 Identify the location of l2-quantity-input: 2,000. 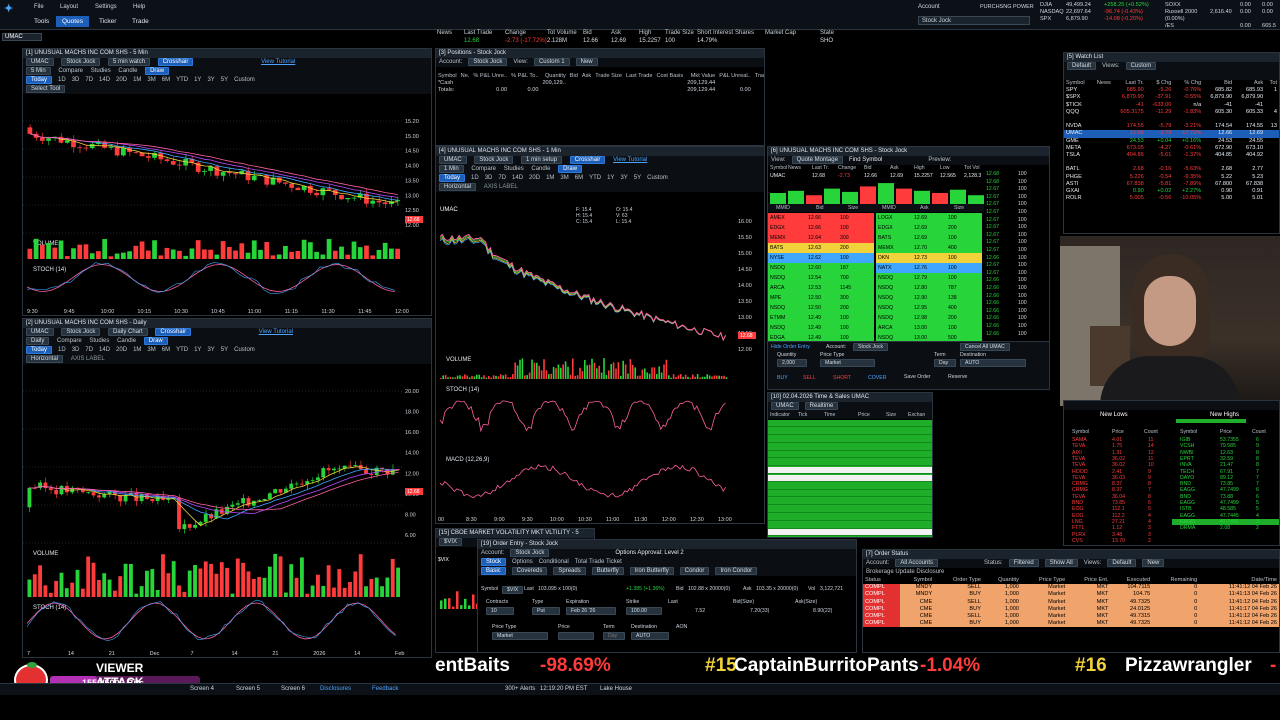
(792, 363).